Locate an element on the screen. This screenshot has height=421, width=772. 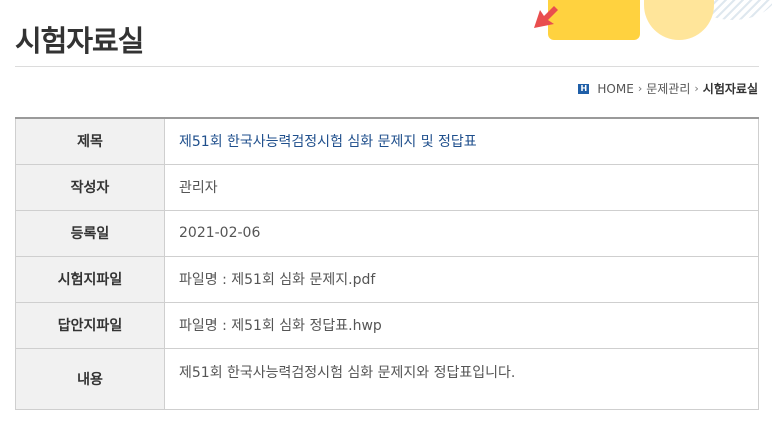
author-value: 관리자 is located at coordinates (461, 187).